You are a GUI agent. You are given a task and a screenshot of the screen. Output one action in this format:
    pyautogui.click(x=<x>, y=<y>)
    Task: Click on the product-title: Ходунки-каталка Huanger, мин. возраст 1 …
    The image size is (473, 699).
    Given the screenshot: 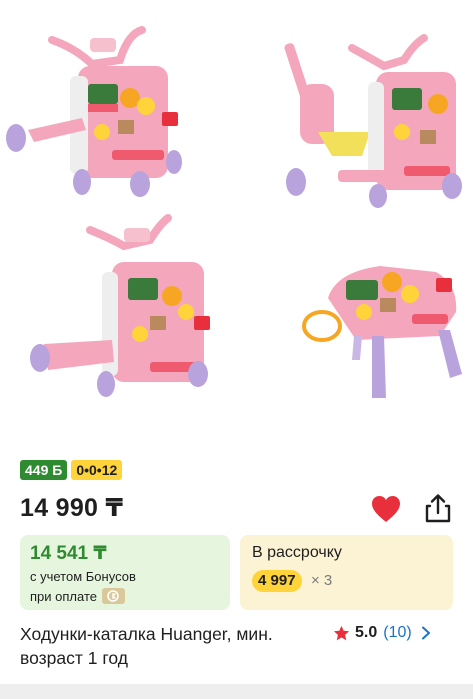 What is the action you would take?
    pyautogui.click(x=146, y=646)
    